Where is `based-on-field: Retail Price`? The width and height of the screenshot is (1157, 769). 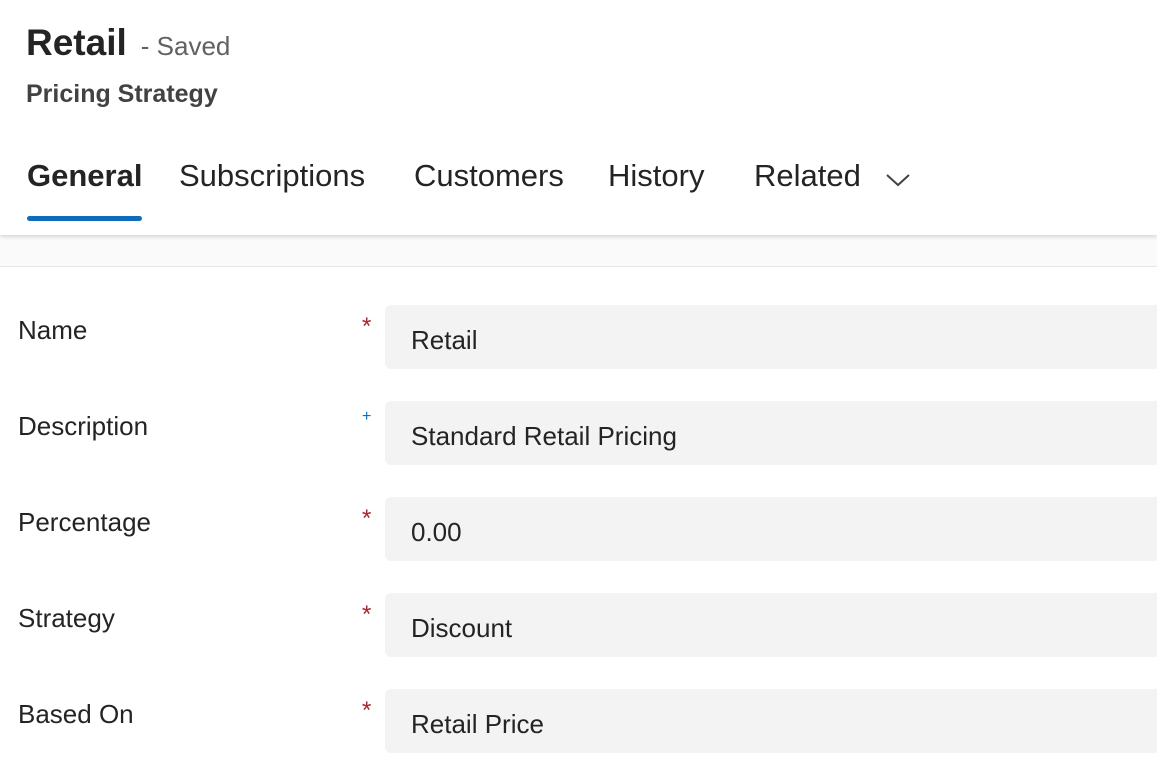
based-on-field: Retail Price is located at coordinates (771, 721).